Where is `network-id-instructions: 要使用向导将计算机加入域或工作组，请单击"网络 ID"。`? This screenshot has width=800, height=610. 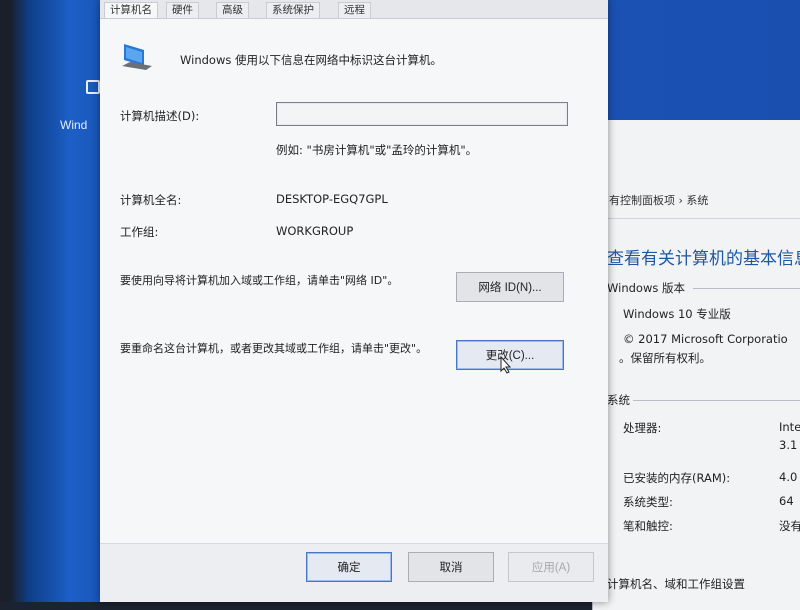 network-id-instructions: 要使用向导将计算机加入域或工作组，请单击"网络 ID"。 is located at coordinates (259, 280).